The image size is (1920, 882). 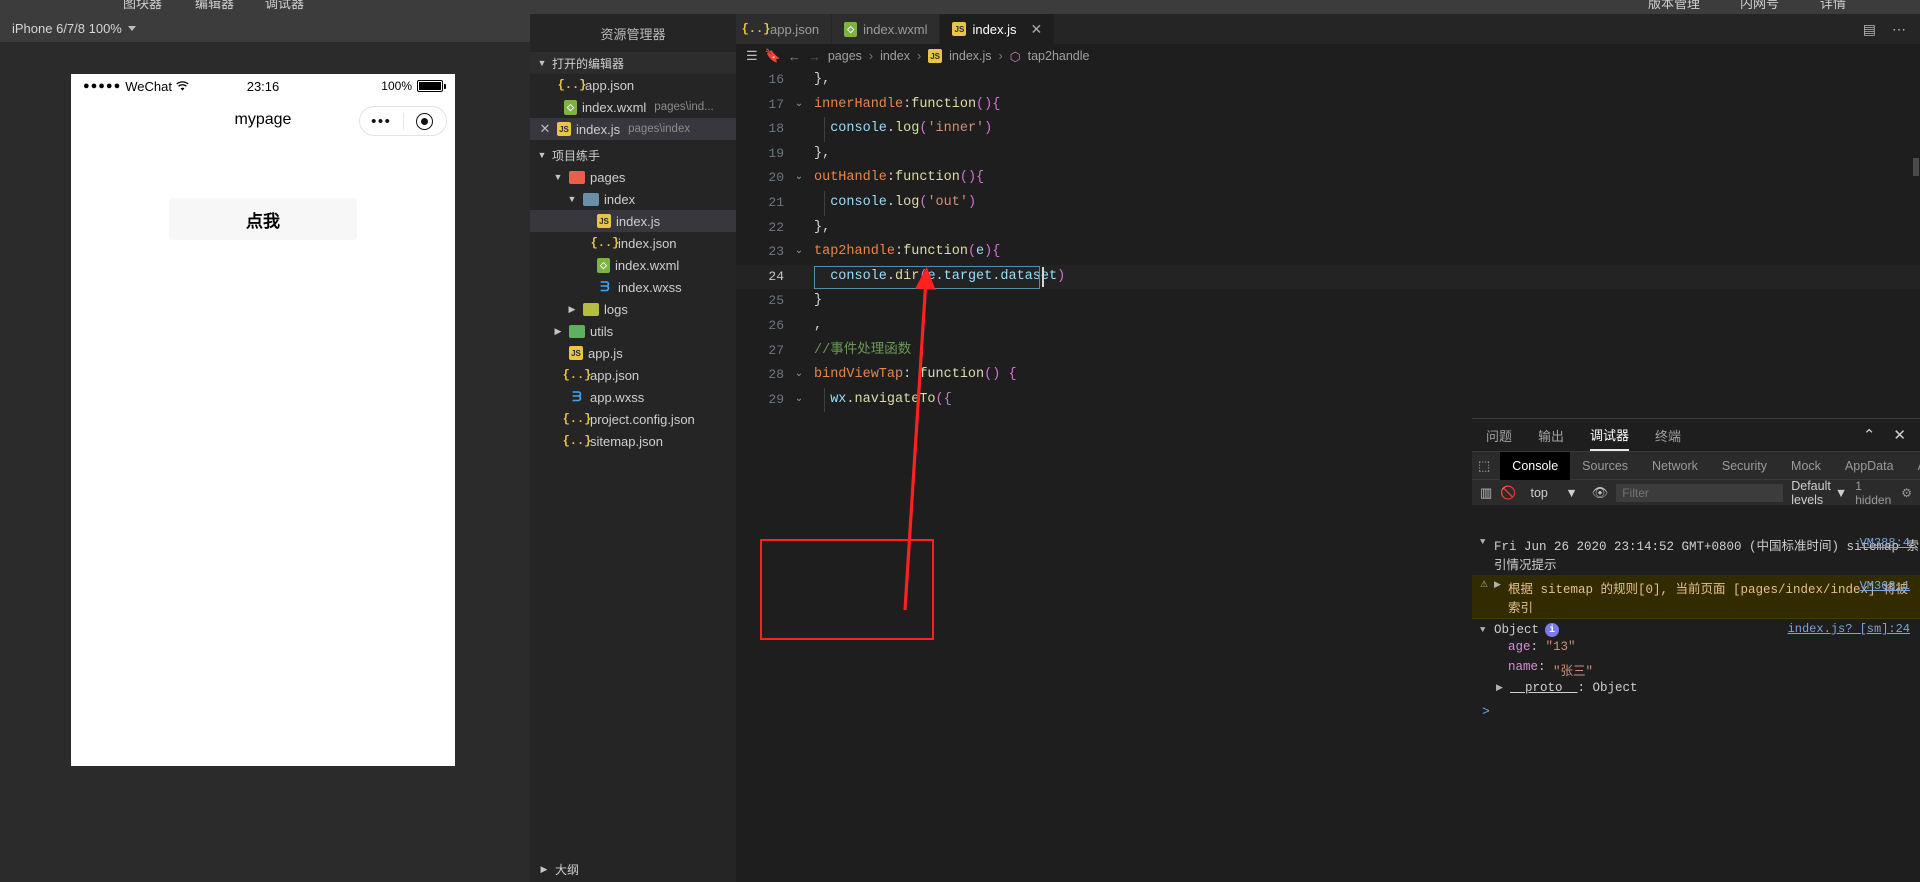 What do you see at coordinates (1899, 29) in the screenshot?
I see `more-actions-icon: ⋯` at bounding box center [1899, 29].